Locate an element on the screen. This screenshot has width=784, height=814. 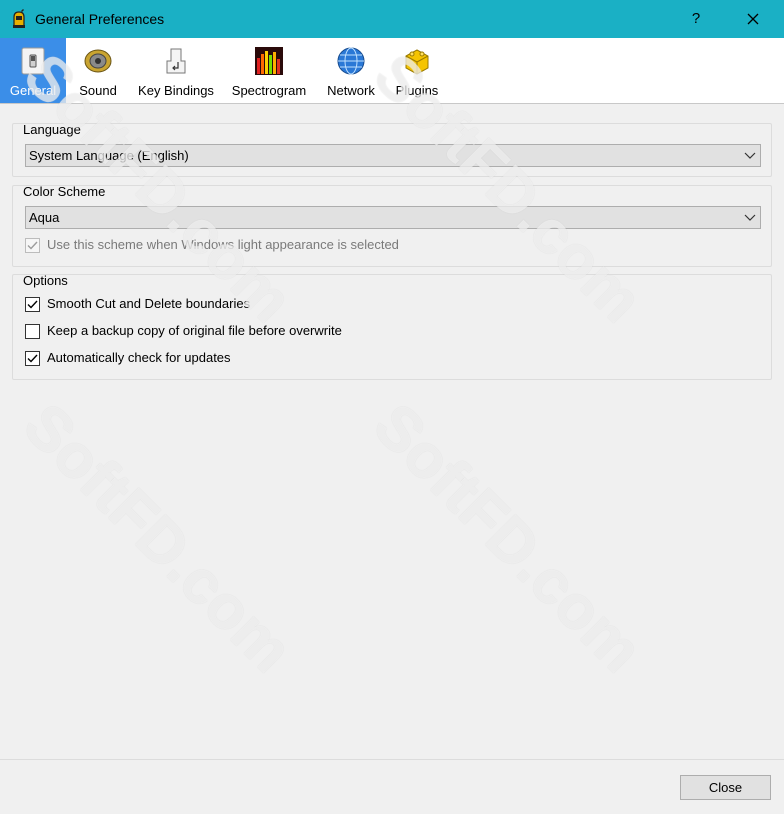
globe-icon is located at coordinates (351, 61).